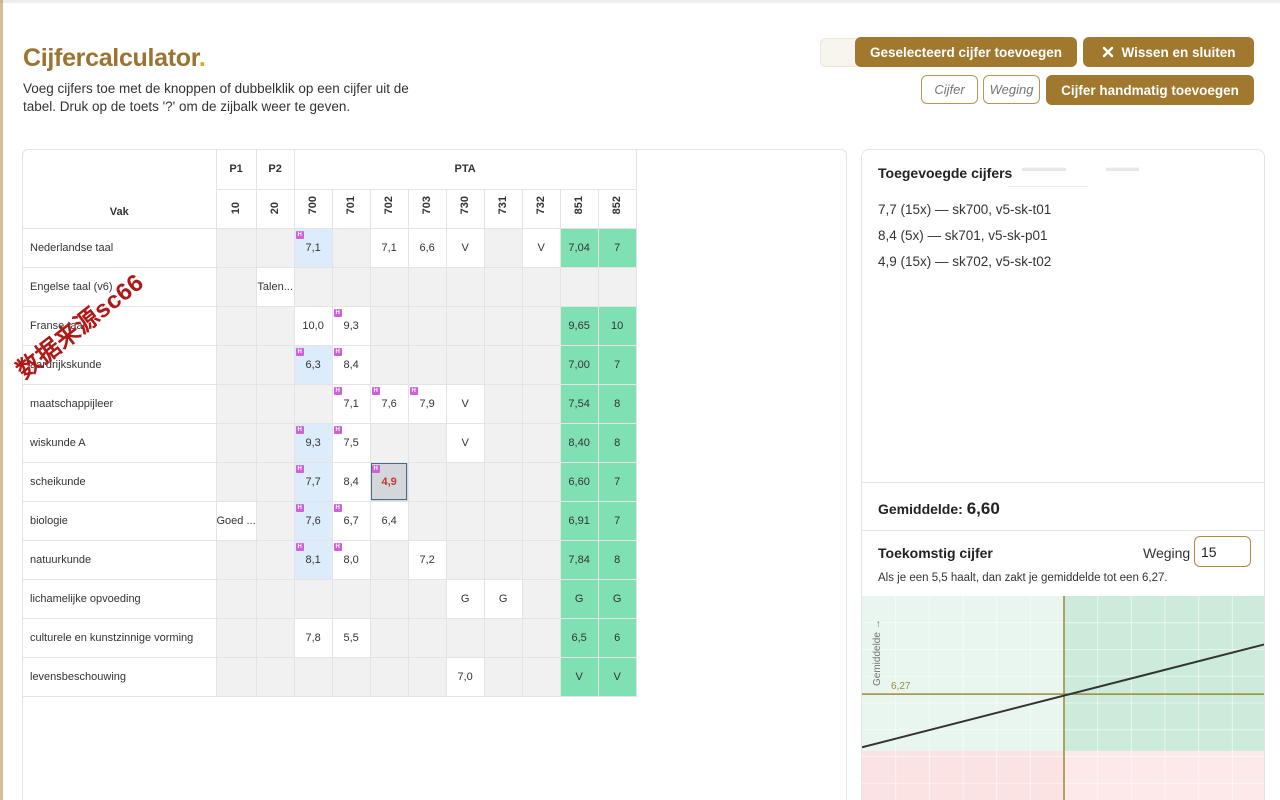 The width and height of the screenshot is (1280, 800). Describe the element at coordinates (579, 638) in the screenshot. I see `grade-cell: 6,5` at that location.